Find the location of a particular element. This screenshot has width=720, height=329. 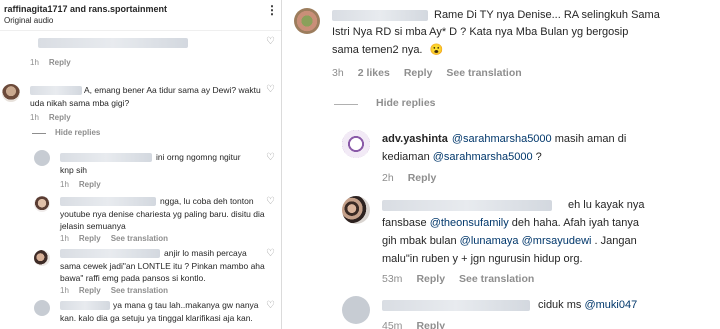

surprised-emoji: 😮 is located at coordinates (436, 50).